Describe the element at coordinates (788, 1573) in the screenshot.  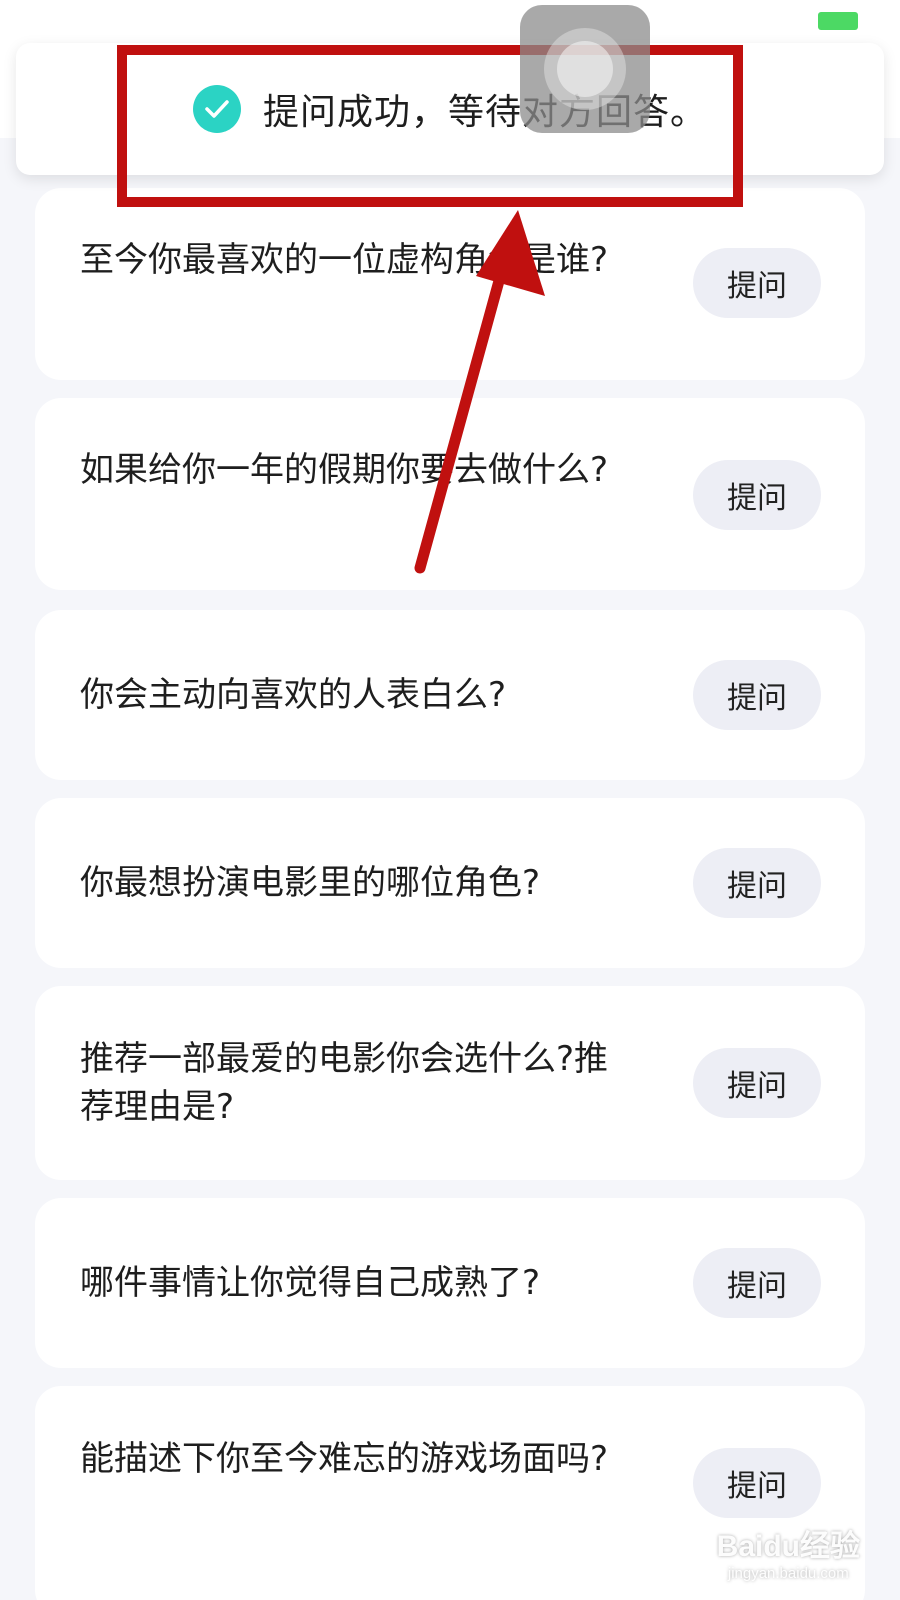
I see `watermark-url: jingyan.baidu.com` at that location.